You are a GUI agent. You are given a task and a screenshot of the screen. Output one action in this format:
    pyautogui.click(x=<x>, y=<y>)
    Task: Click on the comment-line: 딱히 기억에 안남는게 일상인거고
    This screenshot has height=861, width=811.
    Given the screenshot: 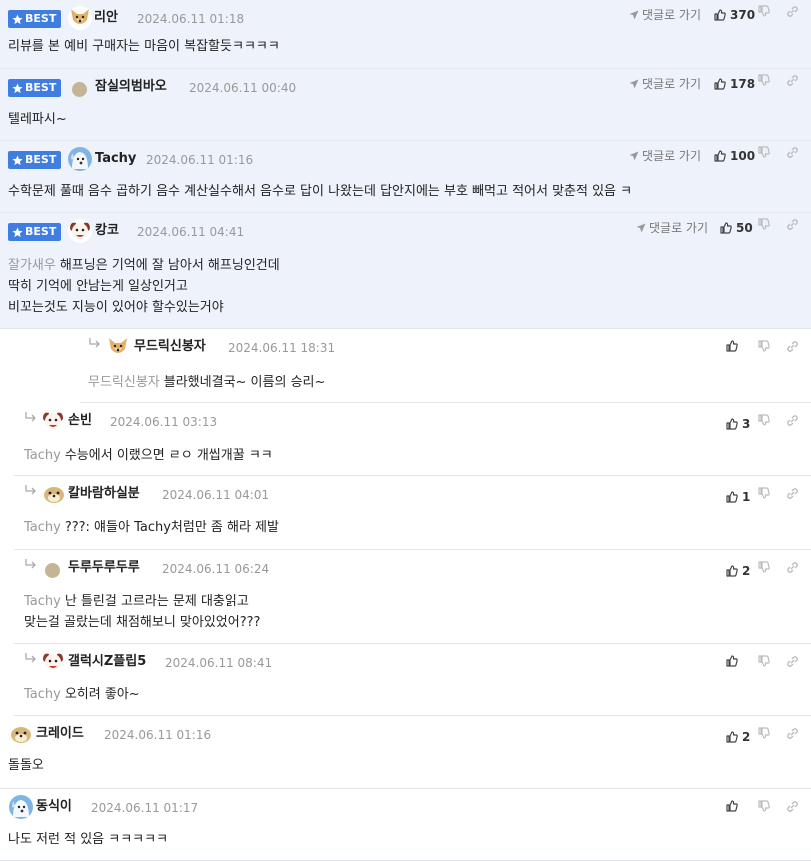 What is the action you would take?
    pyautogui.click(x=98, y=286)
    